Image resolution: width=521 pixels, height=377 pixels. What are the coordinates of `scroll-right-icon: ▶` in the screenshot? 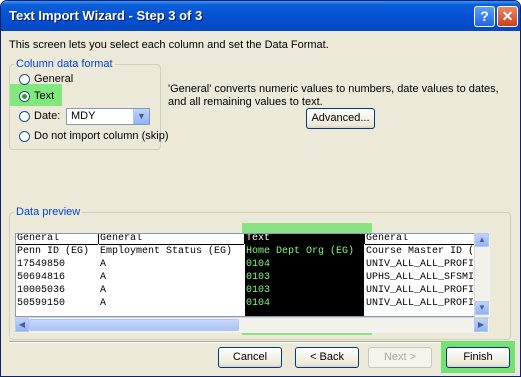 It's located at (481, 325).